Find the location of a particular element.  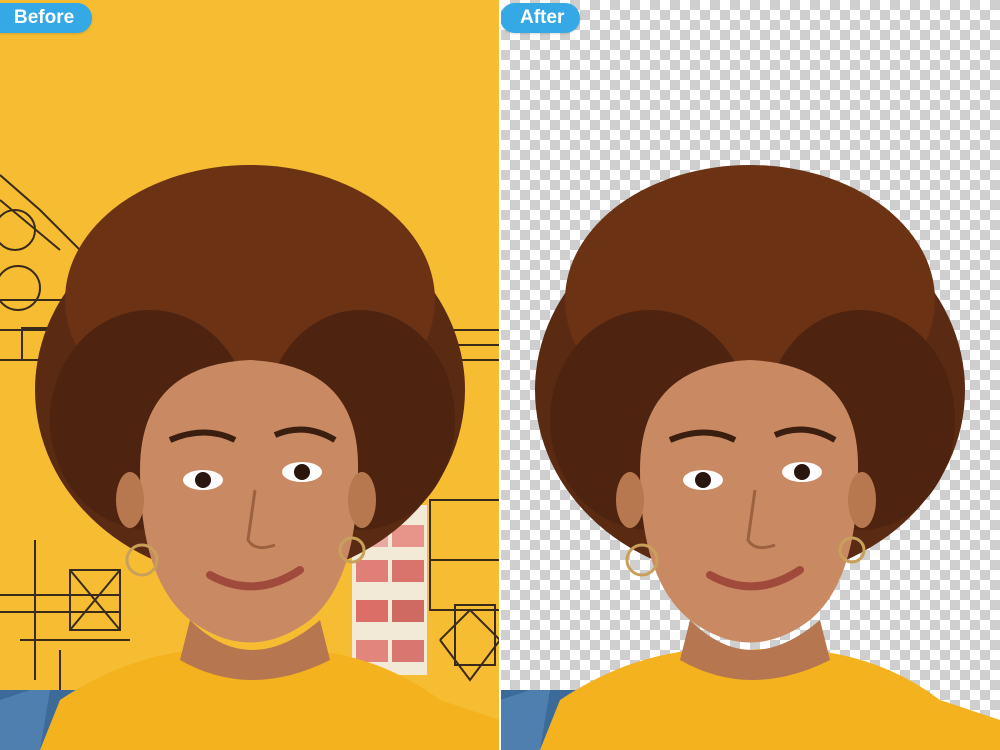

before-label: Before is located at coordinates (46, 18).